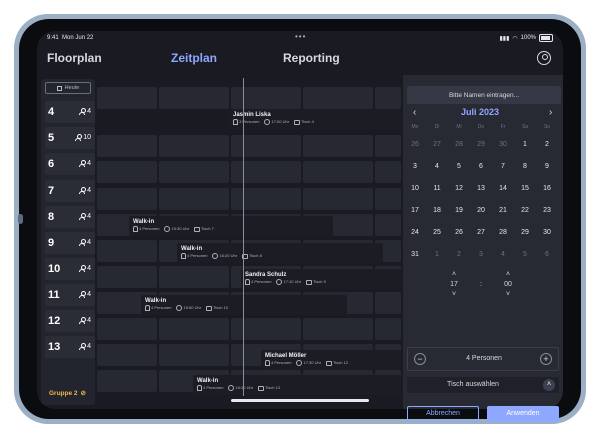  I want to click on top-navigation: Floorplan Zeitplan Reporting, so click(300, 60).